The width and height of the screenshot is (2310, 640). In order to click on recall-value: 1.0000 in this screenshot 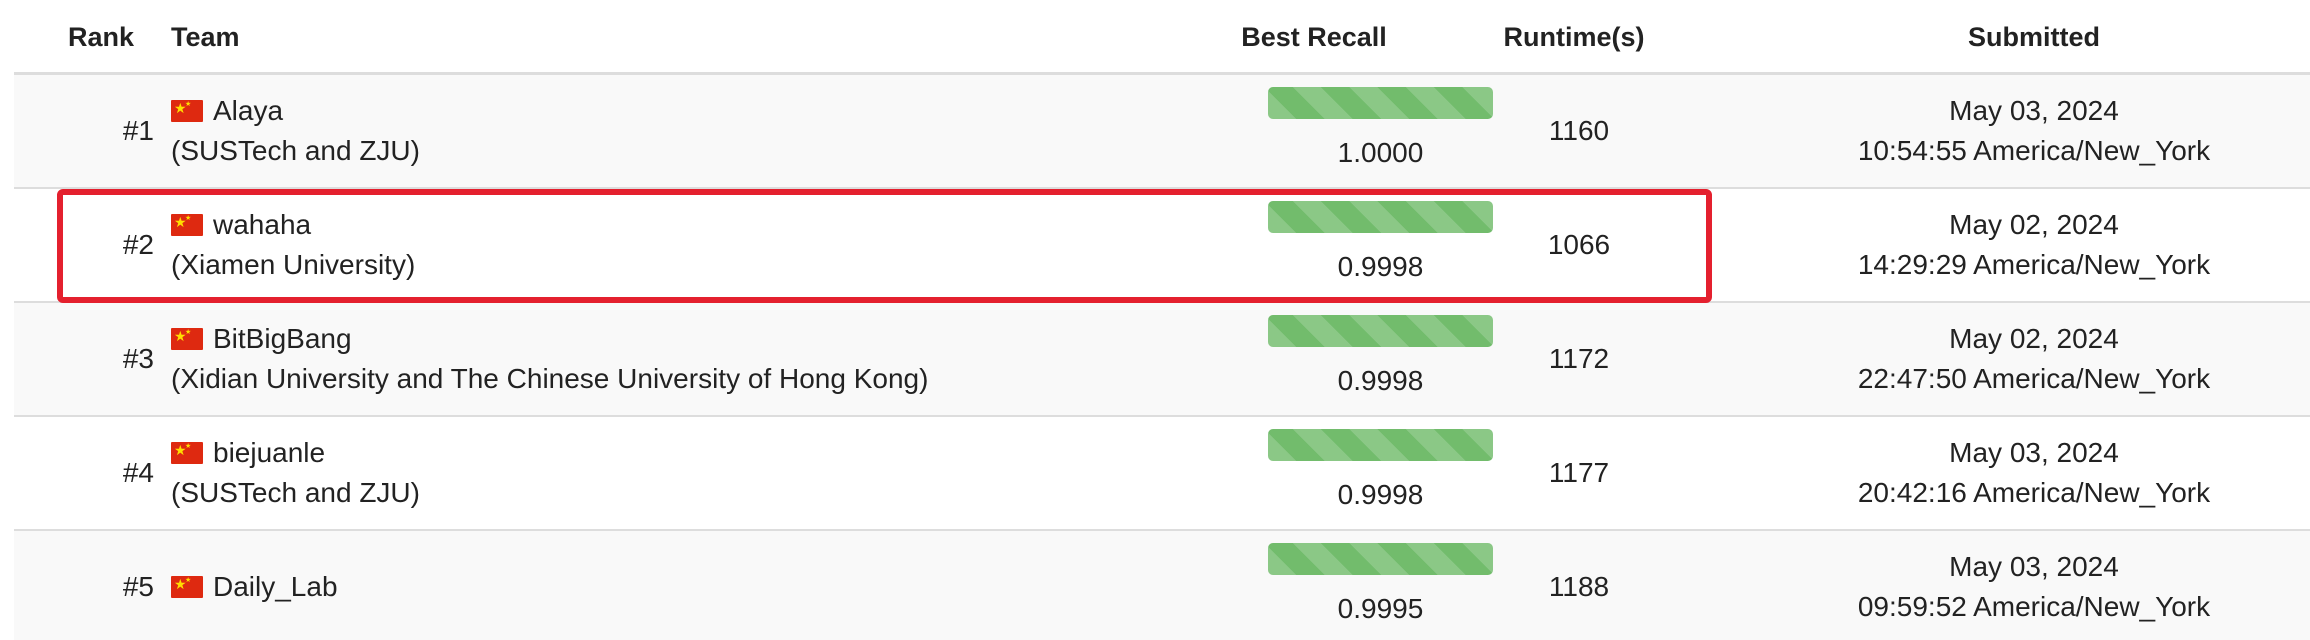, I will do `click(1380, 152)`.